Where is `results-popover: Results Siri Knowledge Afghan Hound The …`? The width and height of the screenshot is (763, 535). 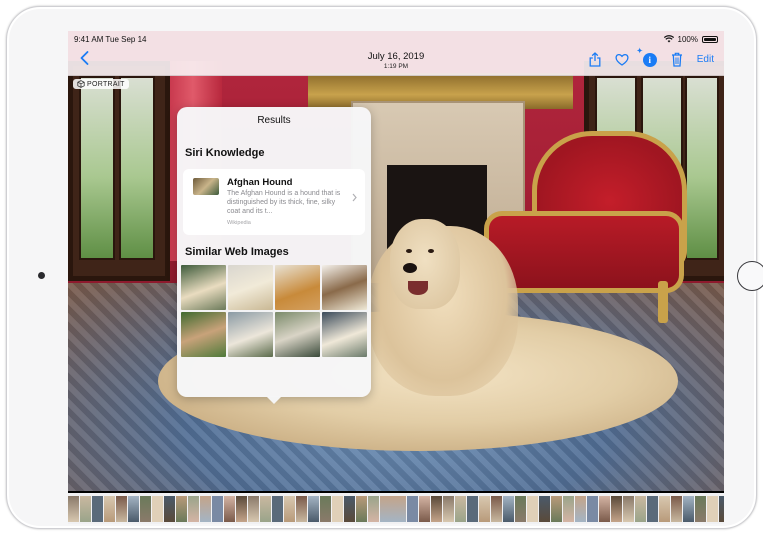 results-popover: Results Siri Knowledge Afghan Hound The … is located at coordinates (274, 255).